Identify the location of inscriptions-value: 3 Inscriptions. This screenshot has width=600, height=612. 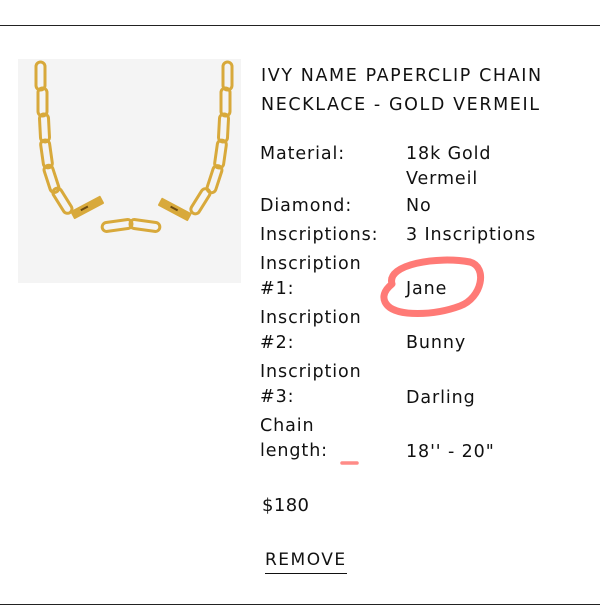
(471, 235).